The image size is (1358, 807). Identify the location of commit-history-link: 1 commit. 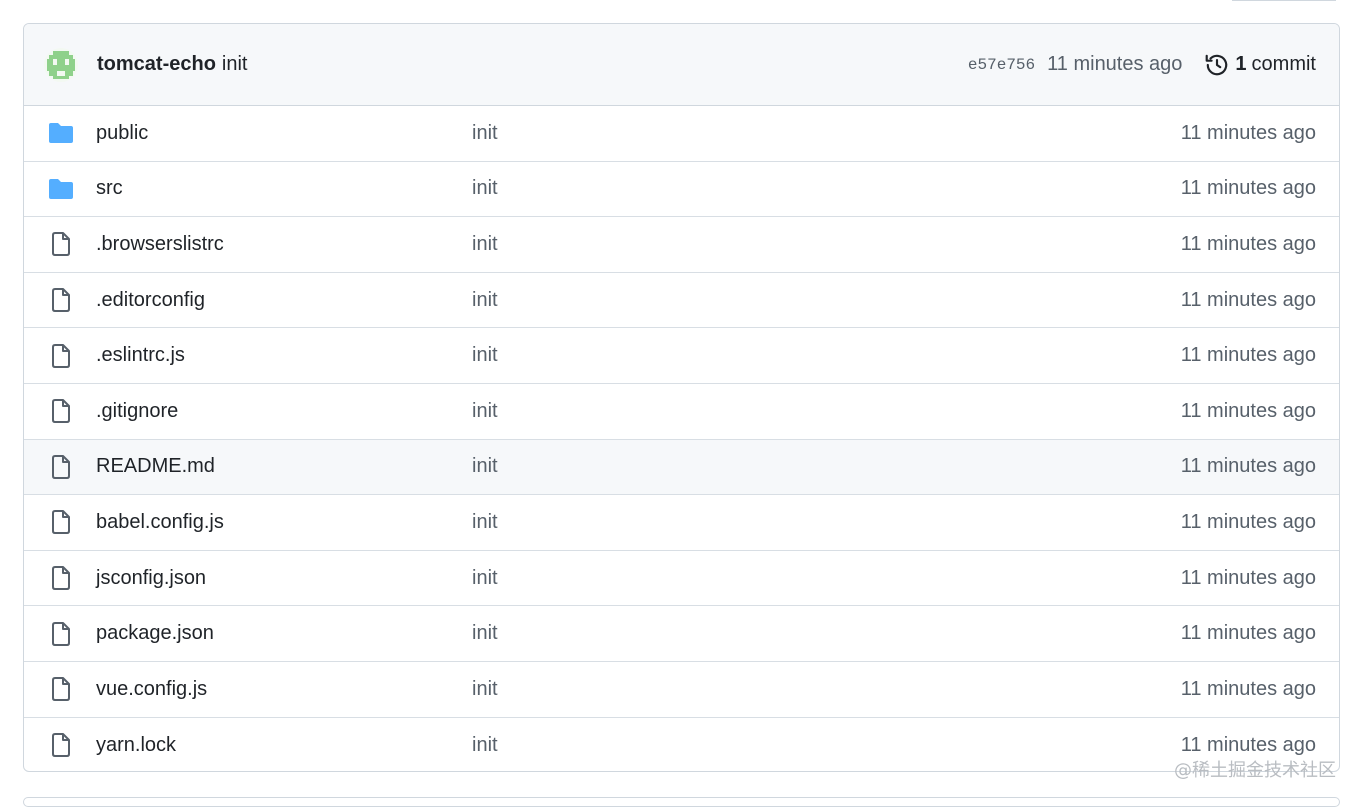
(1260, 65).